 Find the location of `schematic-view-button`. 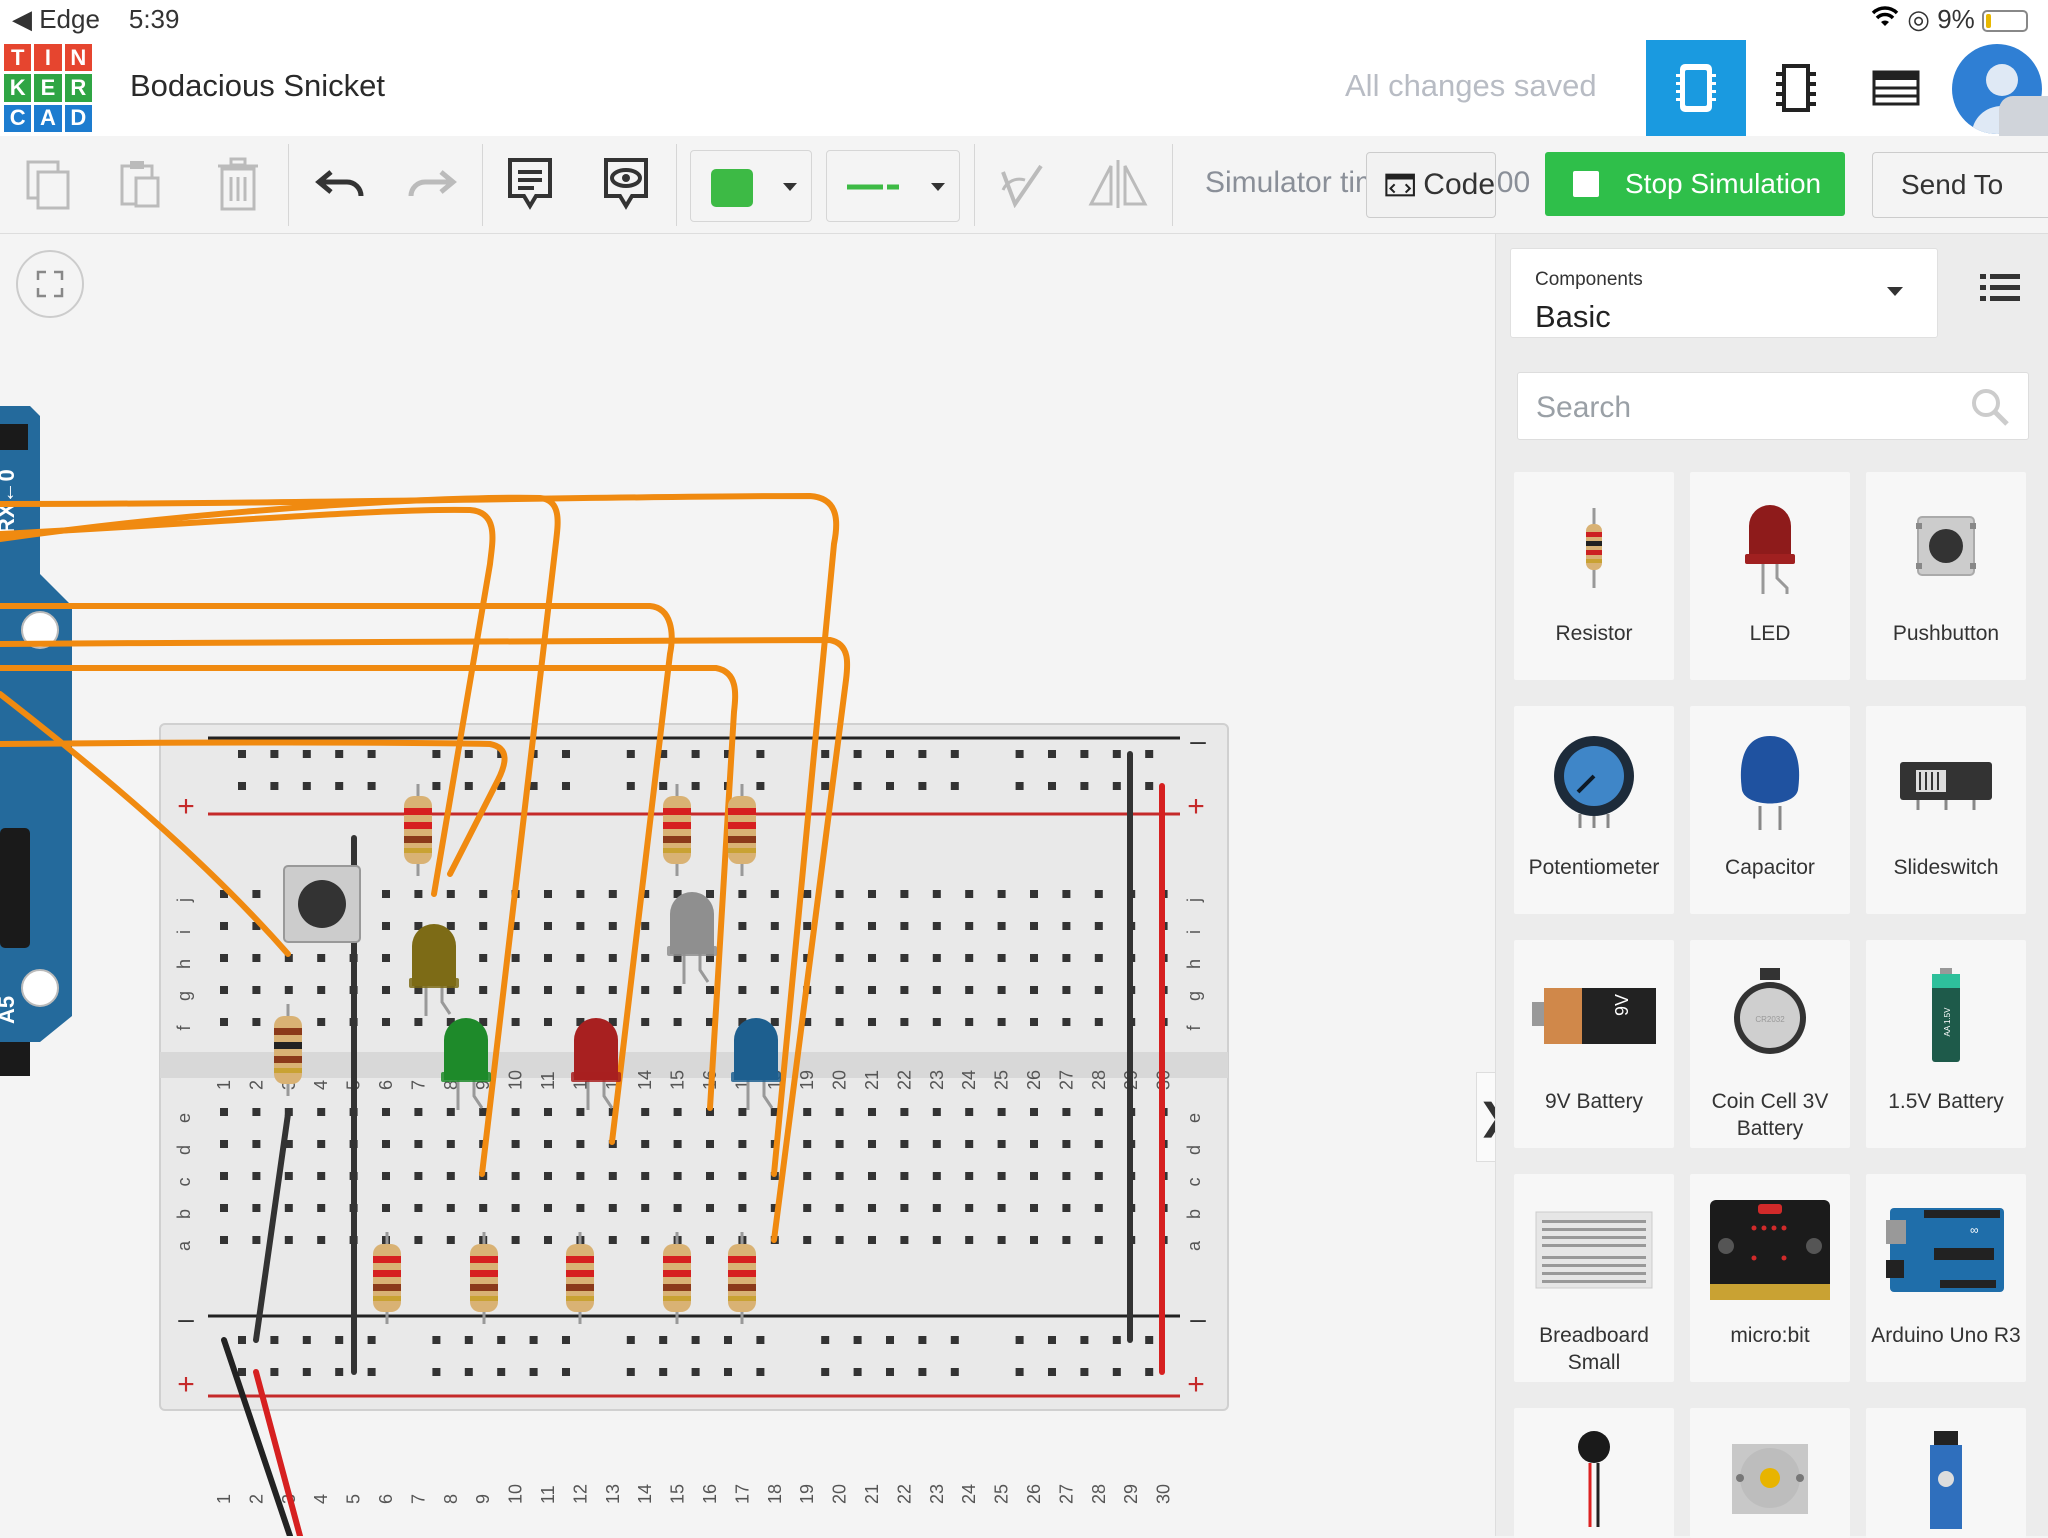

schematic-view-button is located at coordinates (1796, 88).